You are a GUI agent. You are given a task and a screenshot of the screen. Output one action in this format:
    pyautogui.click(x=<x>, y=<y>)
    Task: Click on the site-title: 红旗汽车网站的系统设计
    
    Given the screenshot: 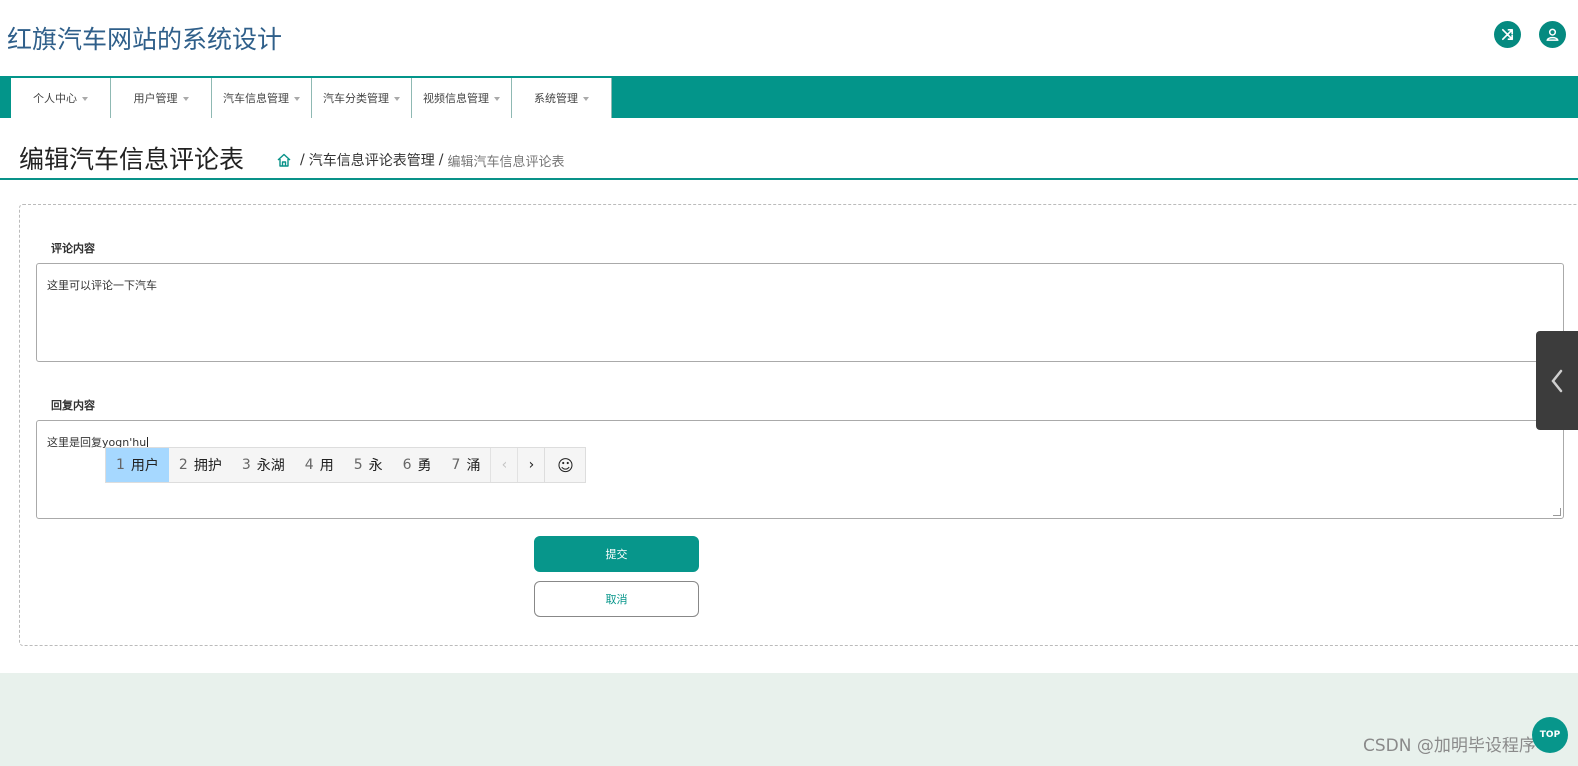 What is the action you would take?
    pyautogui.click(x=145, y=39)
    